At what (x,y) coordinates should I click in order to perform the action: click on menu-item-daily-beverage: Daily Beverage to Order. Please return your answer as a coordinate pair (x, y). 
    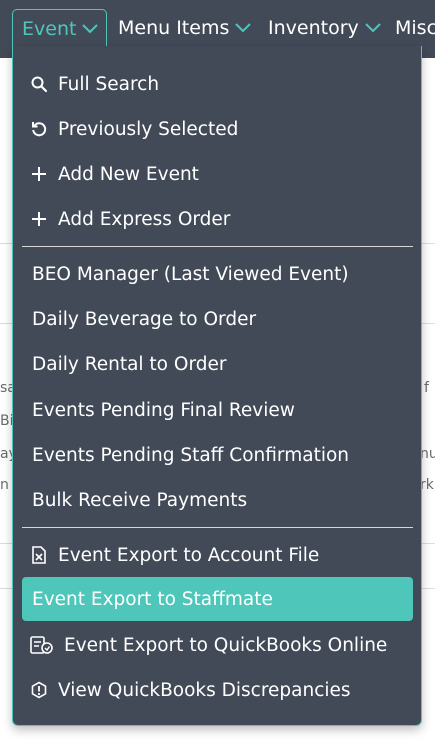
    Looking at the image, I should click on (217, 319).